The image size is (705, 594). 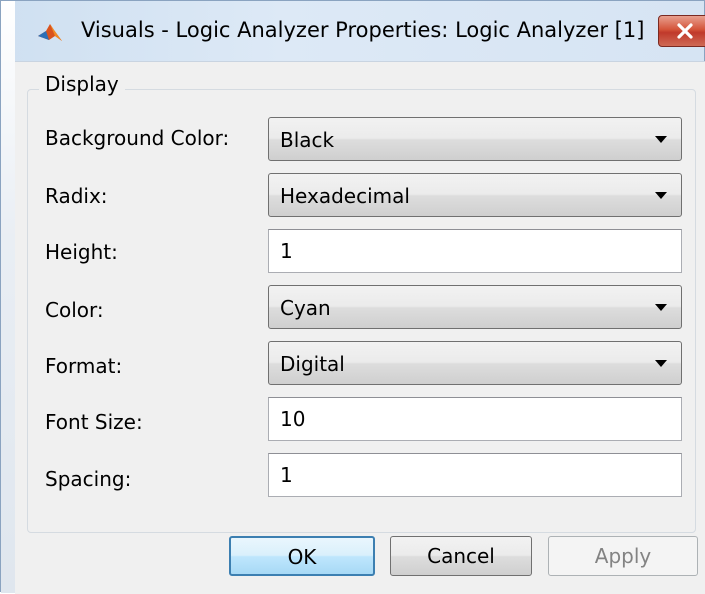 What do you see at coordinates (302, 556) in the screenshot?
I see `ok-button: OK` at bounding box center [302, 556].